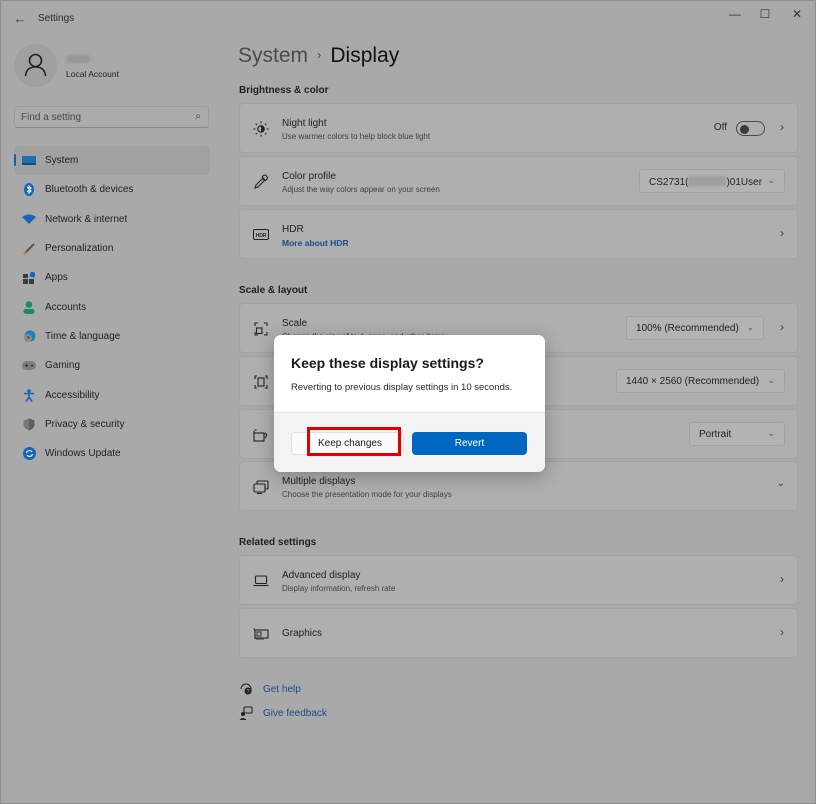 This screenshot has width=816, height=804. Describe the element at coordinates (365, 55) in the screenshot. I see `page-title: Display` at that location.